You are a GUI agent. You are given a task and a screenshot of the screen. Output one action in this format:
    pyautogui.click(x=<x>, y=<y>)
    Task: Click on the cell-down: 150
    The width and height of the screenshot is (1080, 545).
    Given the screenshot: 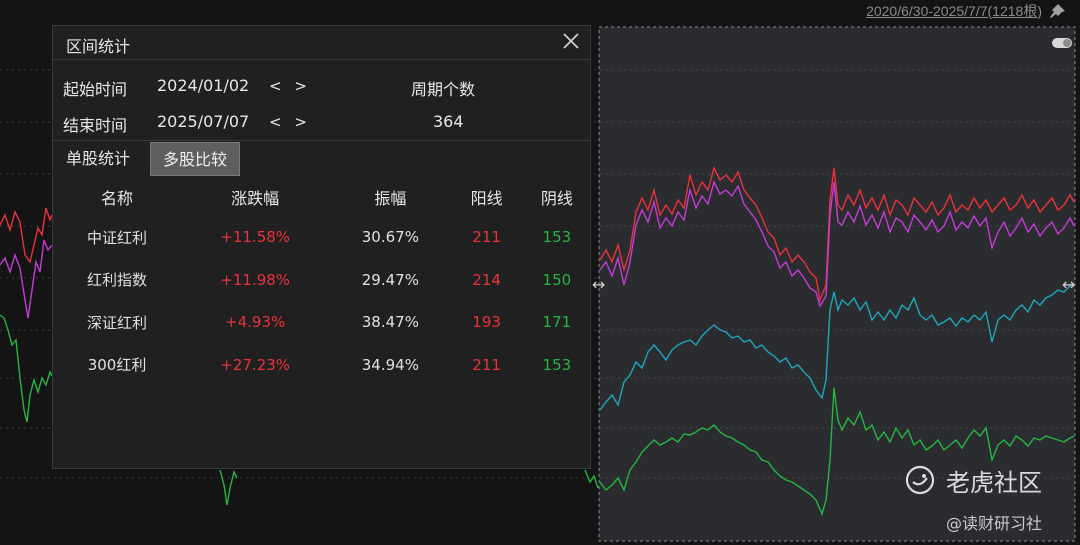 What is the action you would take?
    pyautogui.click(x=557, y=279)
    